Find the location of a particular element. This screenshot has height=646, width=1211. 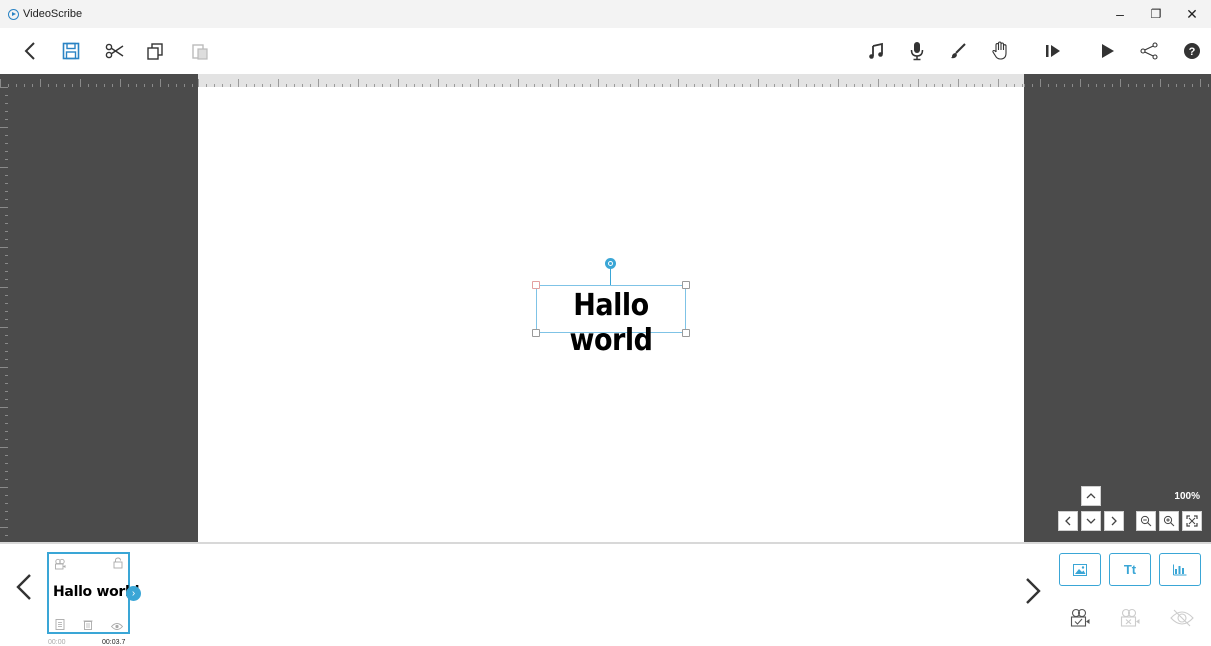

canvas-ruler is located at coordinates (611, 80).